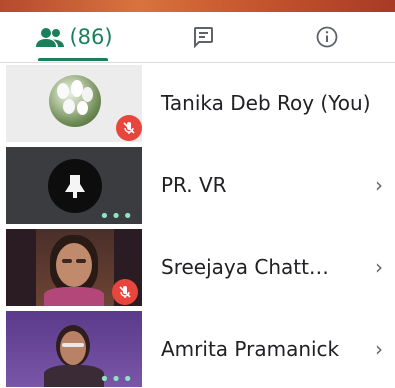 The image size is (395, 388). What do you see at coordinates (266, 102) in the screenshot?
I see `participant-name: Tanika Deb Roy (You)` at bounding box center [266, 102].